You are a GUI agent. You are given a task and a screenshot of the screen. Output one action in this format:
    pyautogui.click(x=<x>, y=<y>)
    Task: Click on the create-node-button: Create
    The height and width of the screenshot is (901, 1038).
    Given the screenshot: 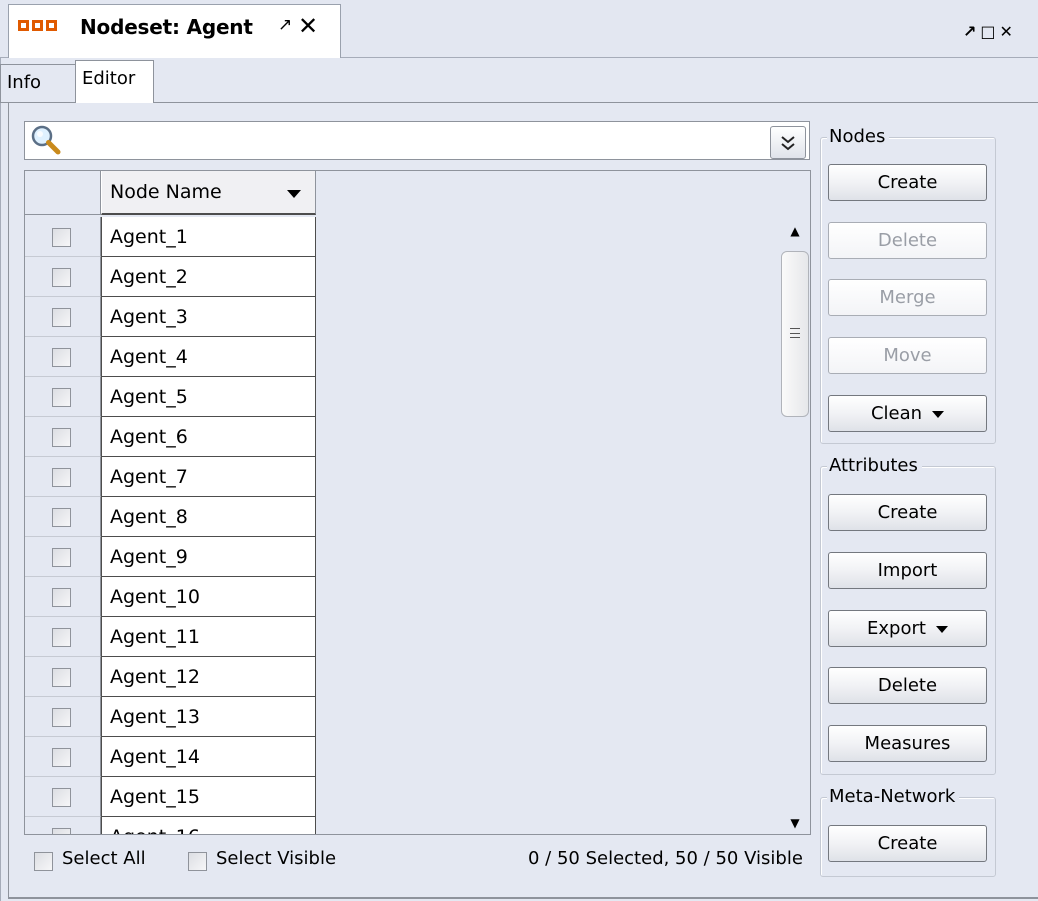 What is the action you would take?
    pyautogui.click(x=907, y=182)
    